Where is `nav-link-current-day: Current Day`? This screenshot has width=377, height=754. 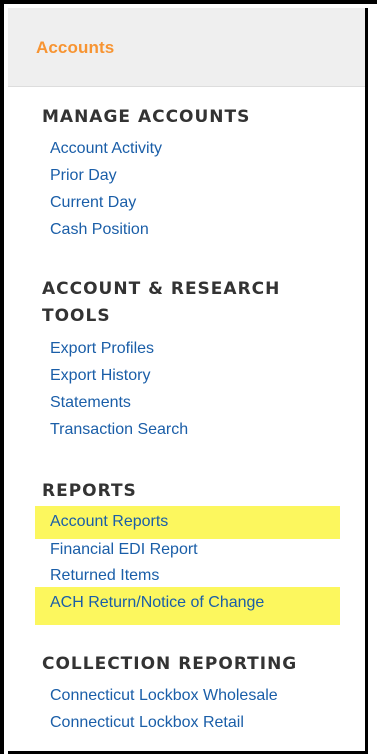
nav-link-current-day: Current Day is located at coordinates (93, 203).